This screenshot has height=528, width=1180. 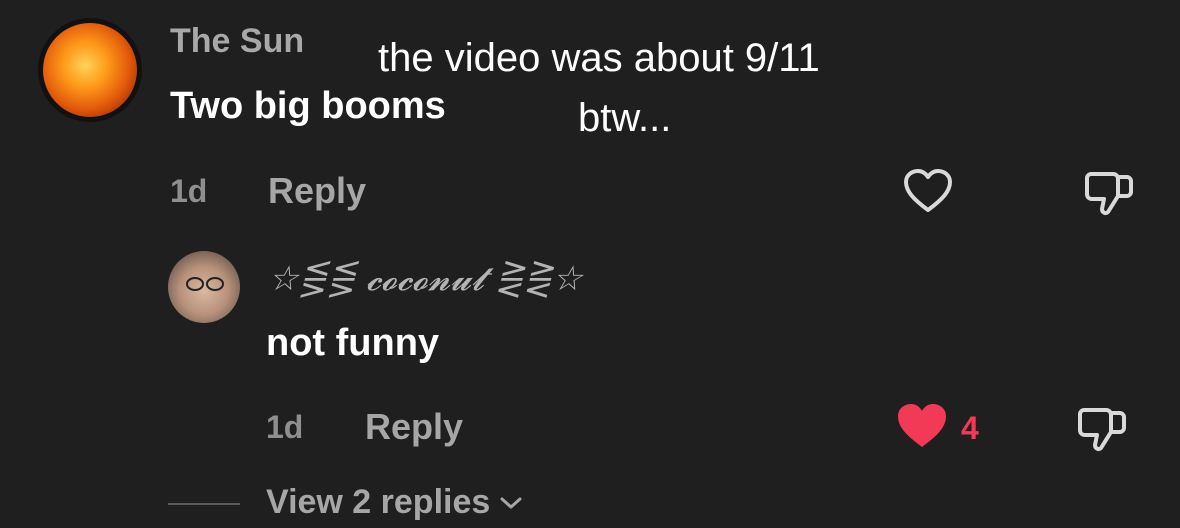 I want to click on reply-username: ☆⋚⋚ 𝓬𝓸𝓬𝓸𝓷𝓾𝓽 ⋛⋛☆, so click(x=425, y=279).